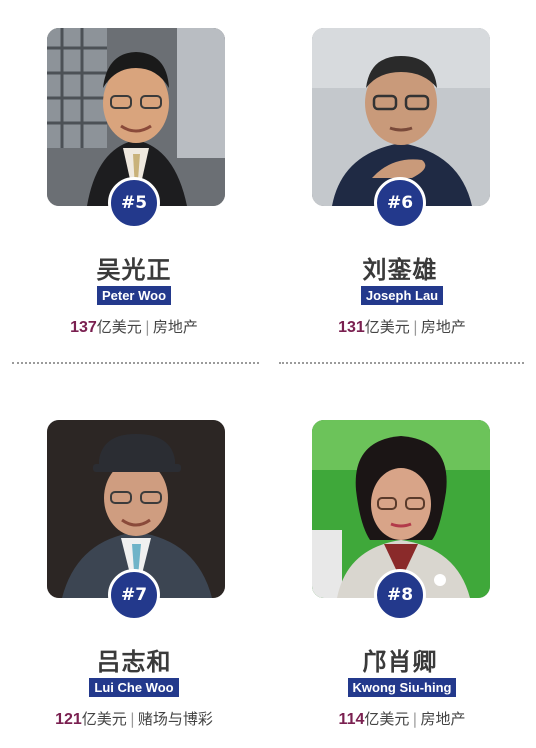  I want to click on rank-badge: #8, so click(400, 595).